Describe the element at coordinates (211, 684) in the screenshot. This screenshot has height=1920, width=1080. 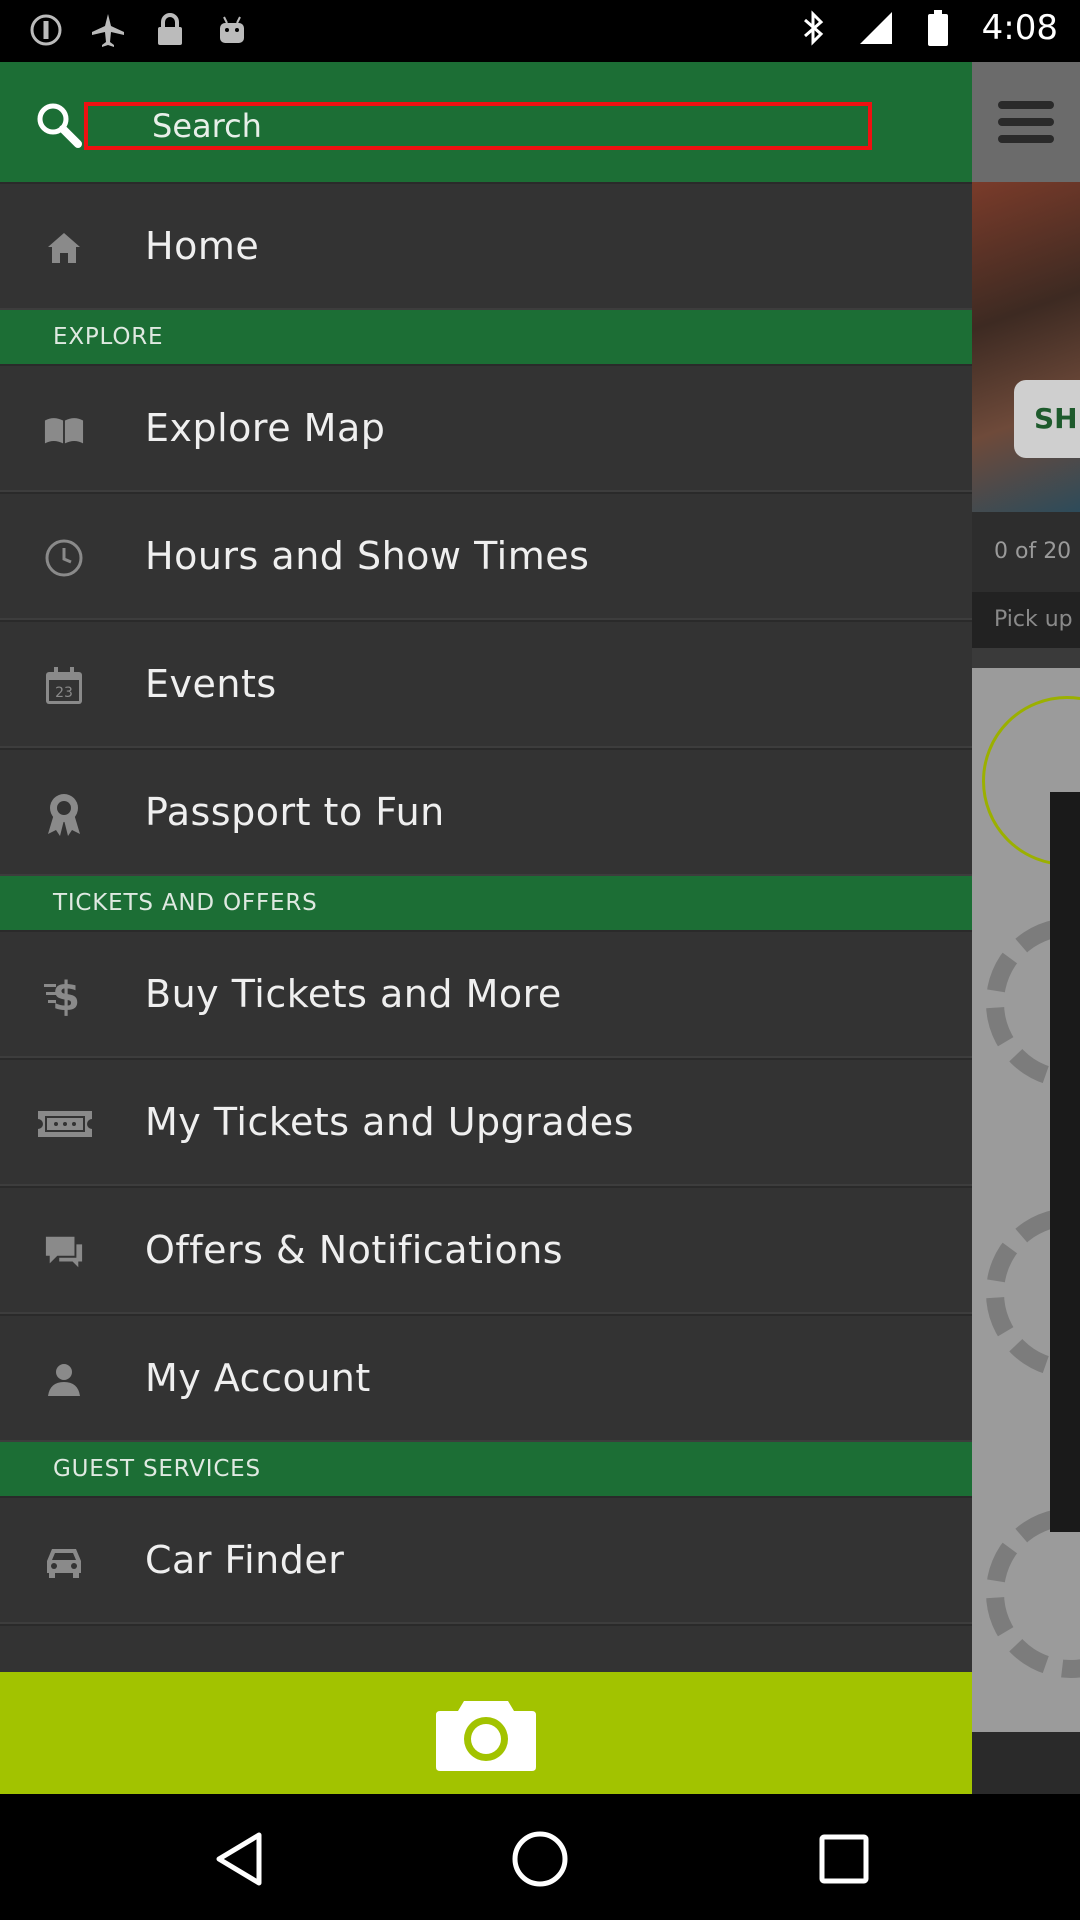
I see `menu-item-label: Events` at that location.